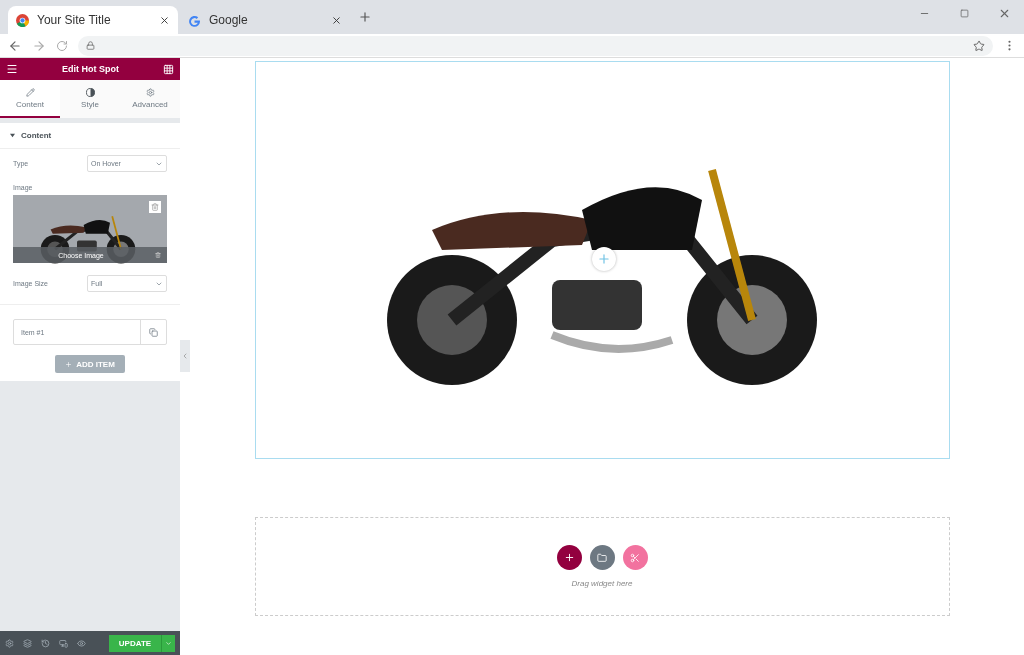  Describe the element at coordinates (194, 20) in the screenshot. I see `g-logo-icon` at that location.